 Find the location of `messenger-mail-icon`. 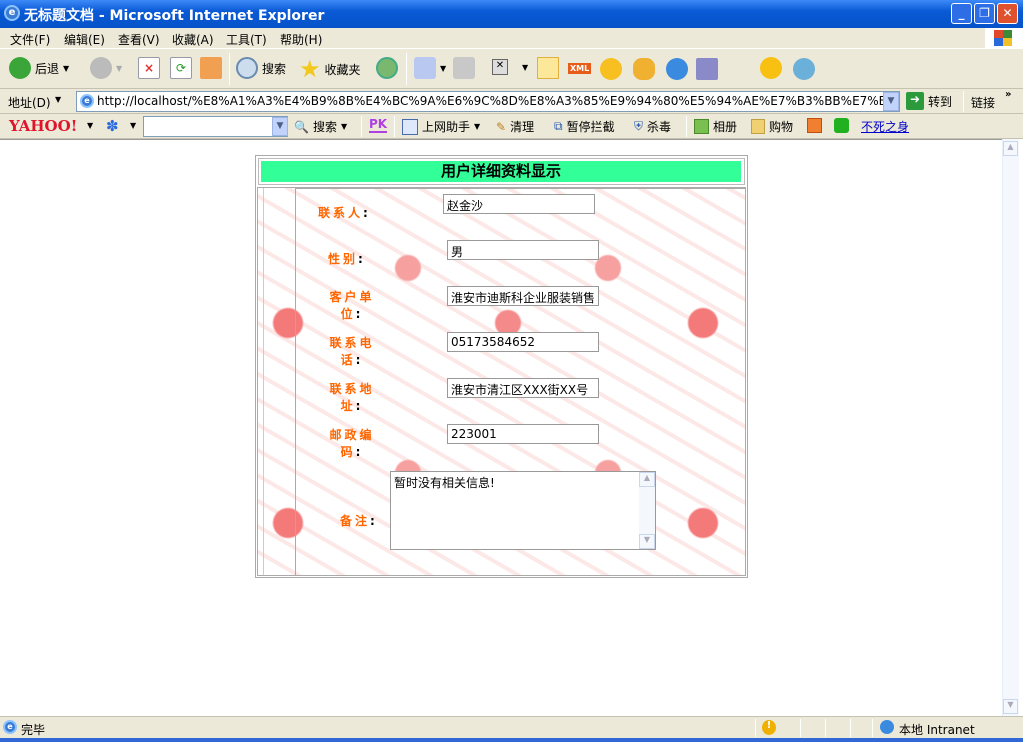

messenger-mail-icon is located at coordinates (611, 69).